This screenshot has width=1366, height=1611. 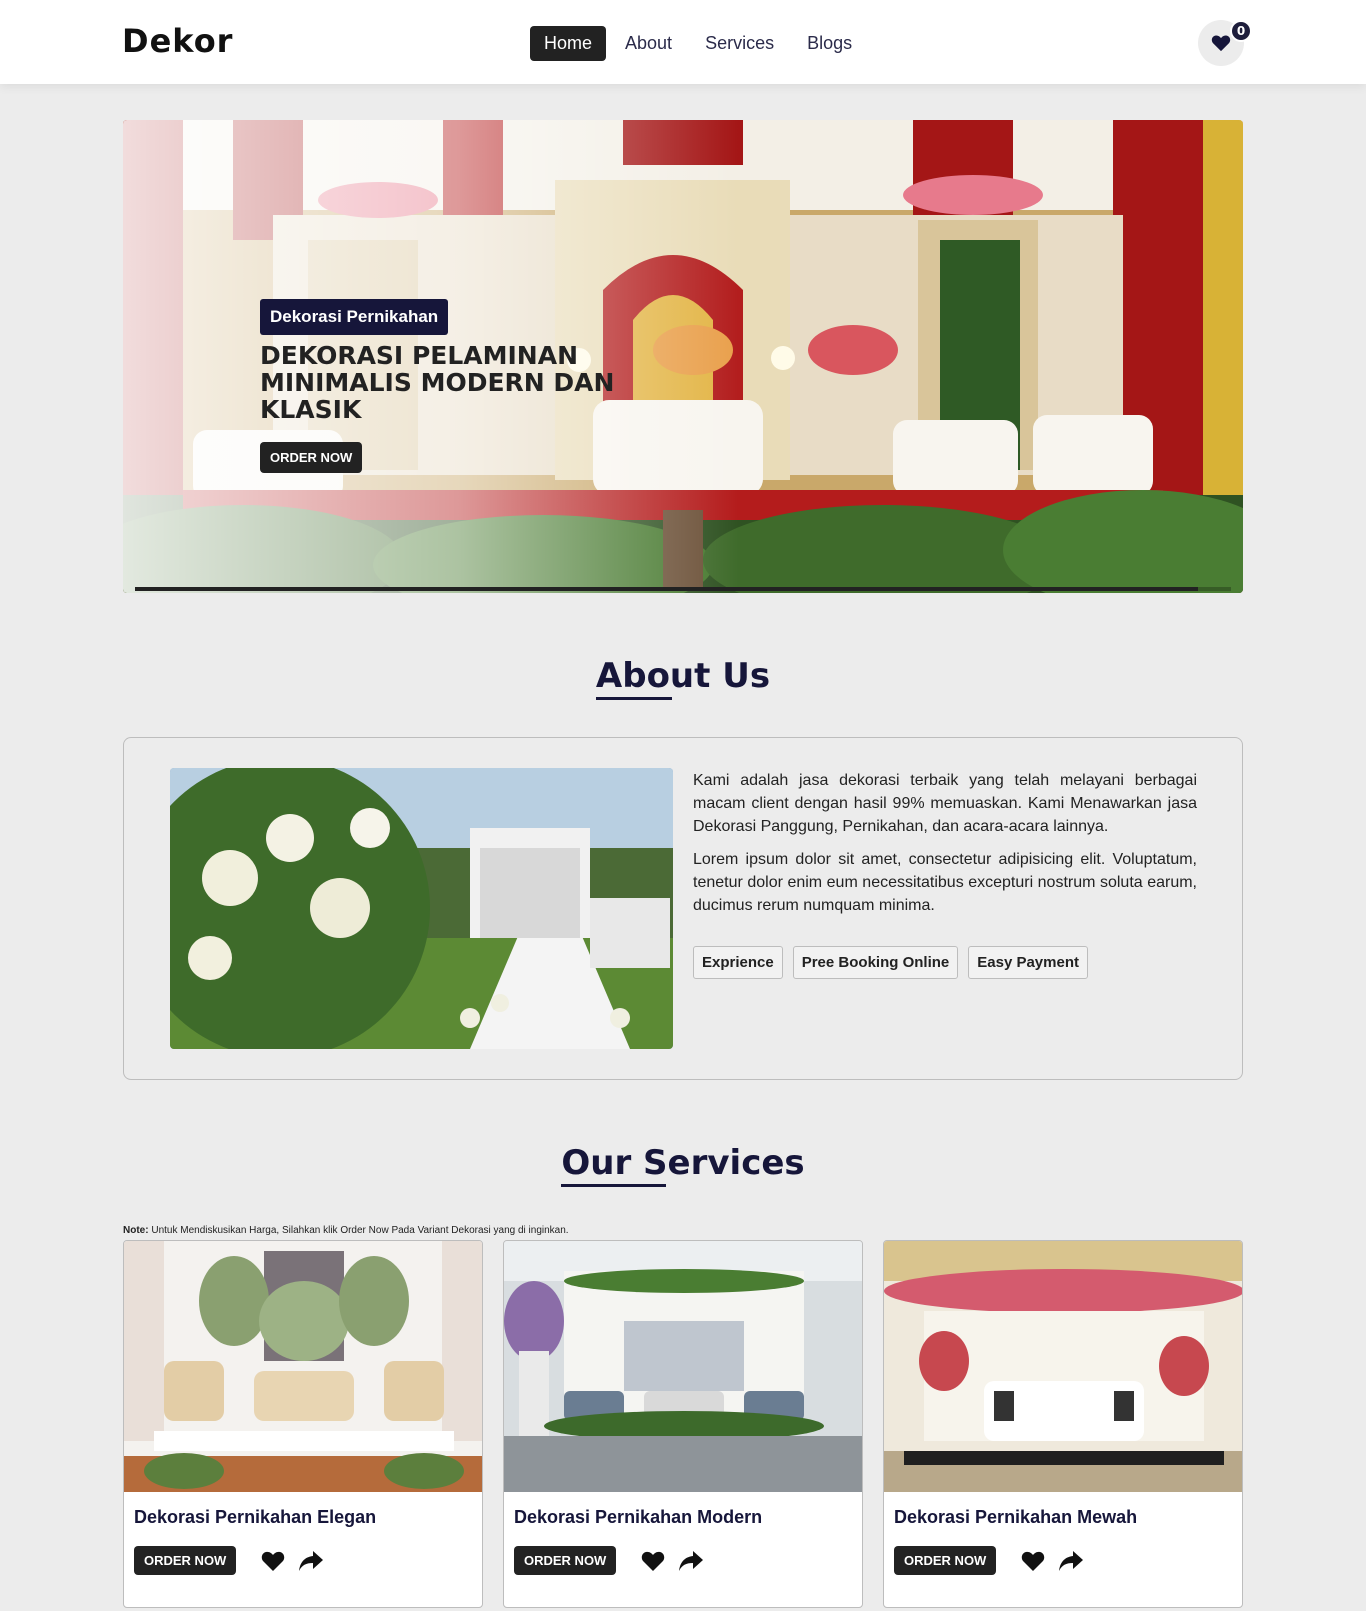 I want to click on hero-slide-progress-fill, so click(x=667, y=589).